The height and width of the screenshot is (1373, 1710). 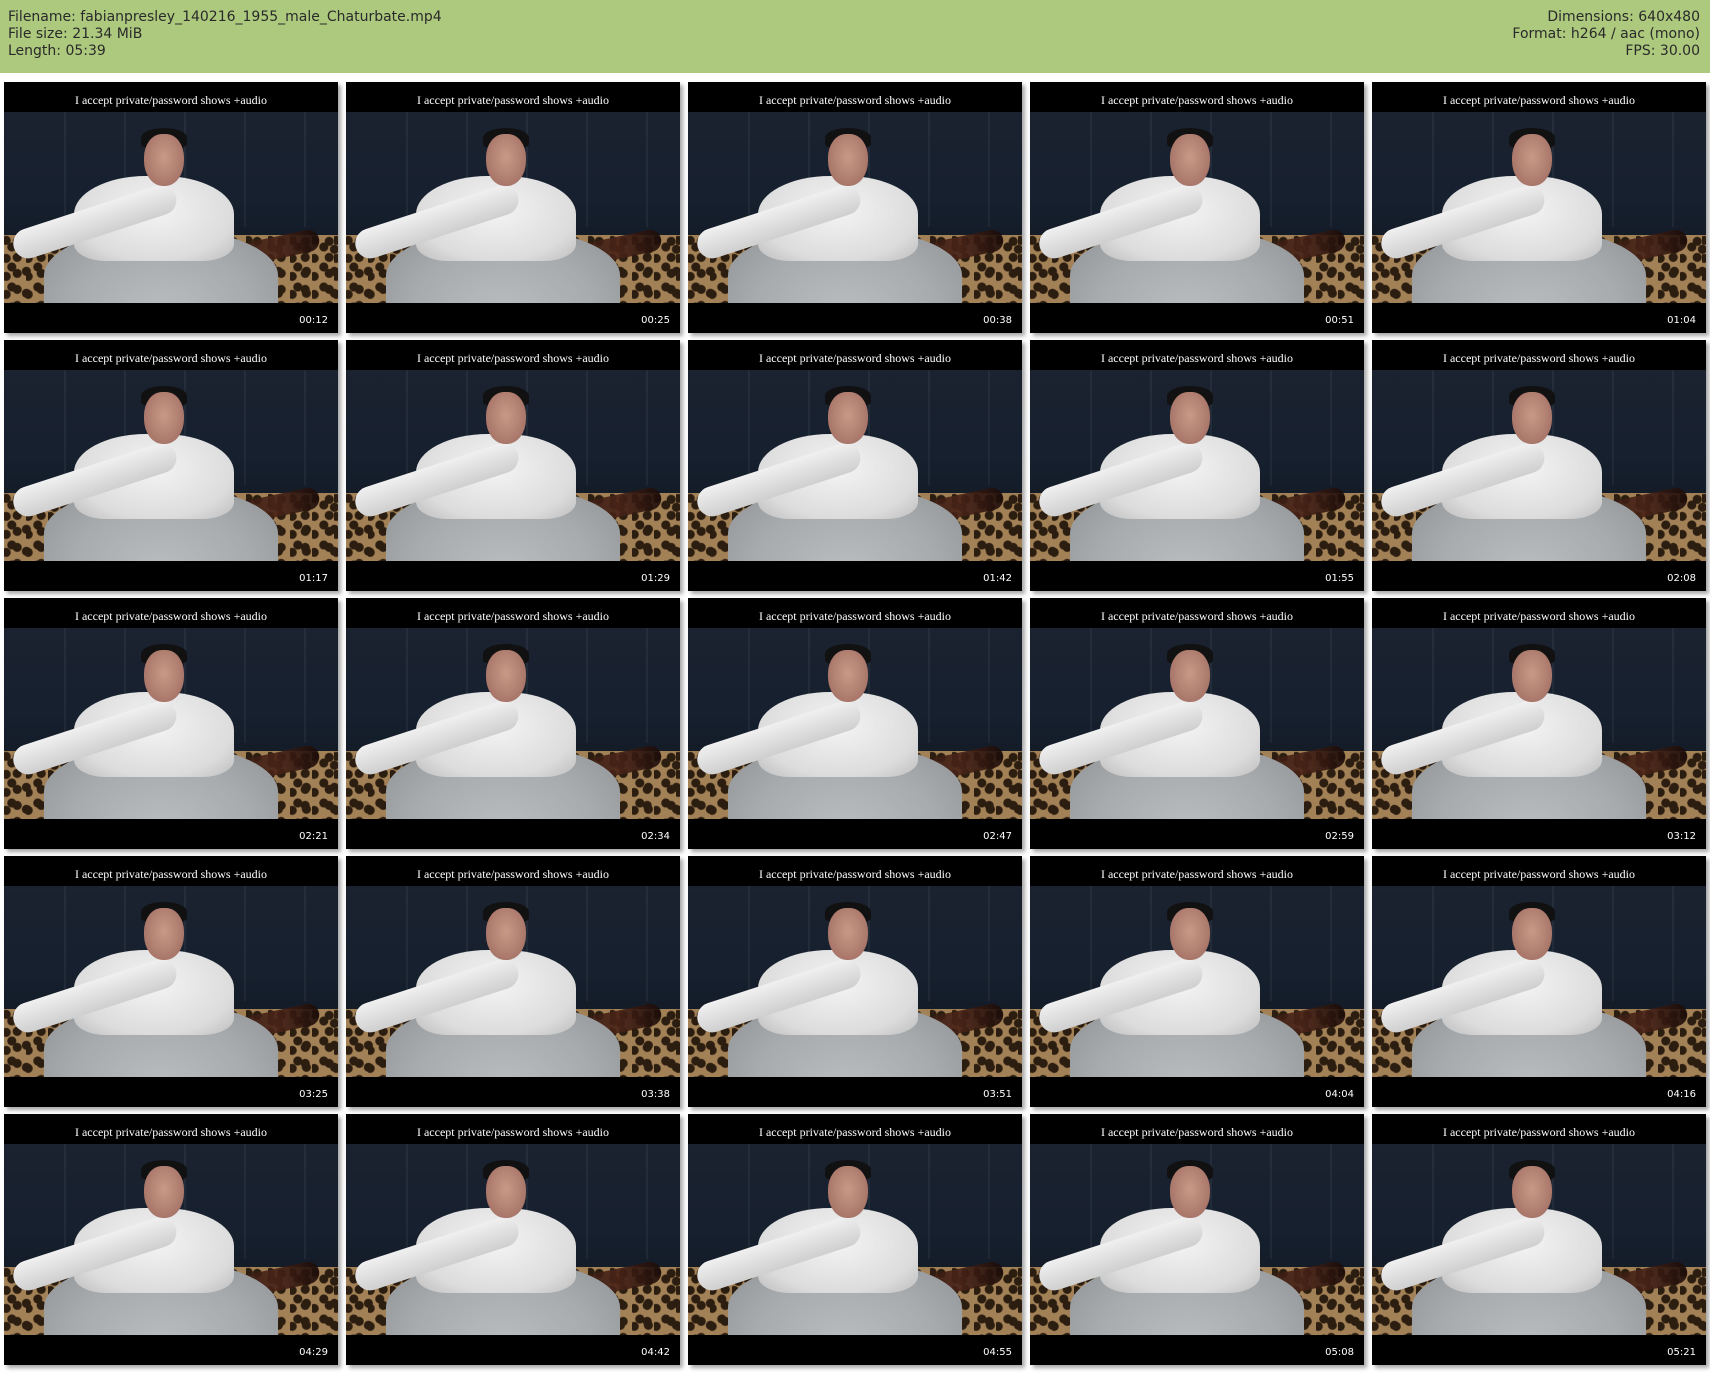 What do you see at coordinates (313, 836) in the screenshot?
I see `thumbnail-timestamp: 02:21` at bounding box center [313, 836].